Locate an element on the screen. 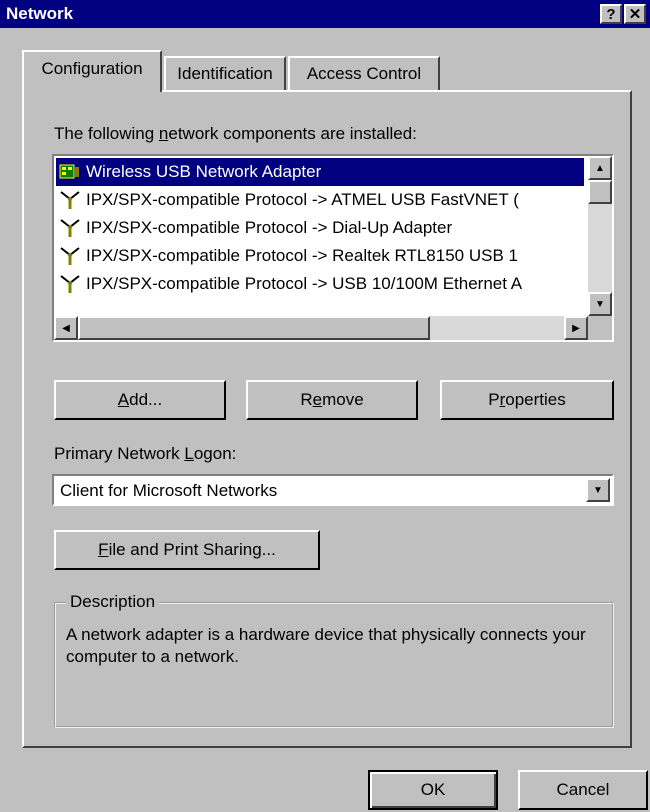  left-arrow-icon: ◀ is located at coordinates (66, 328).